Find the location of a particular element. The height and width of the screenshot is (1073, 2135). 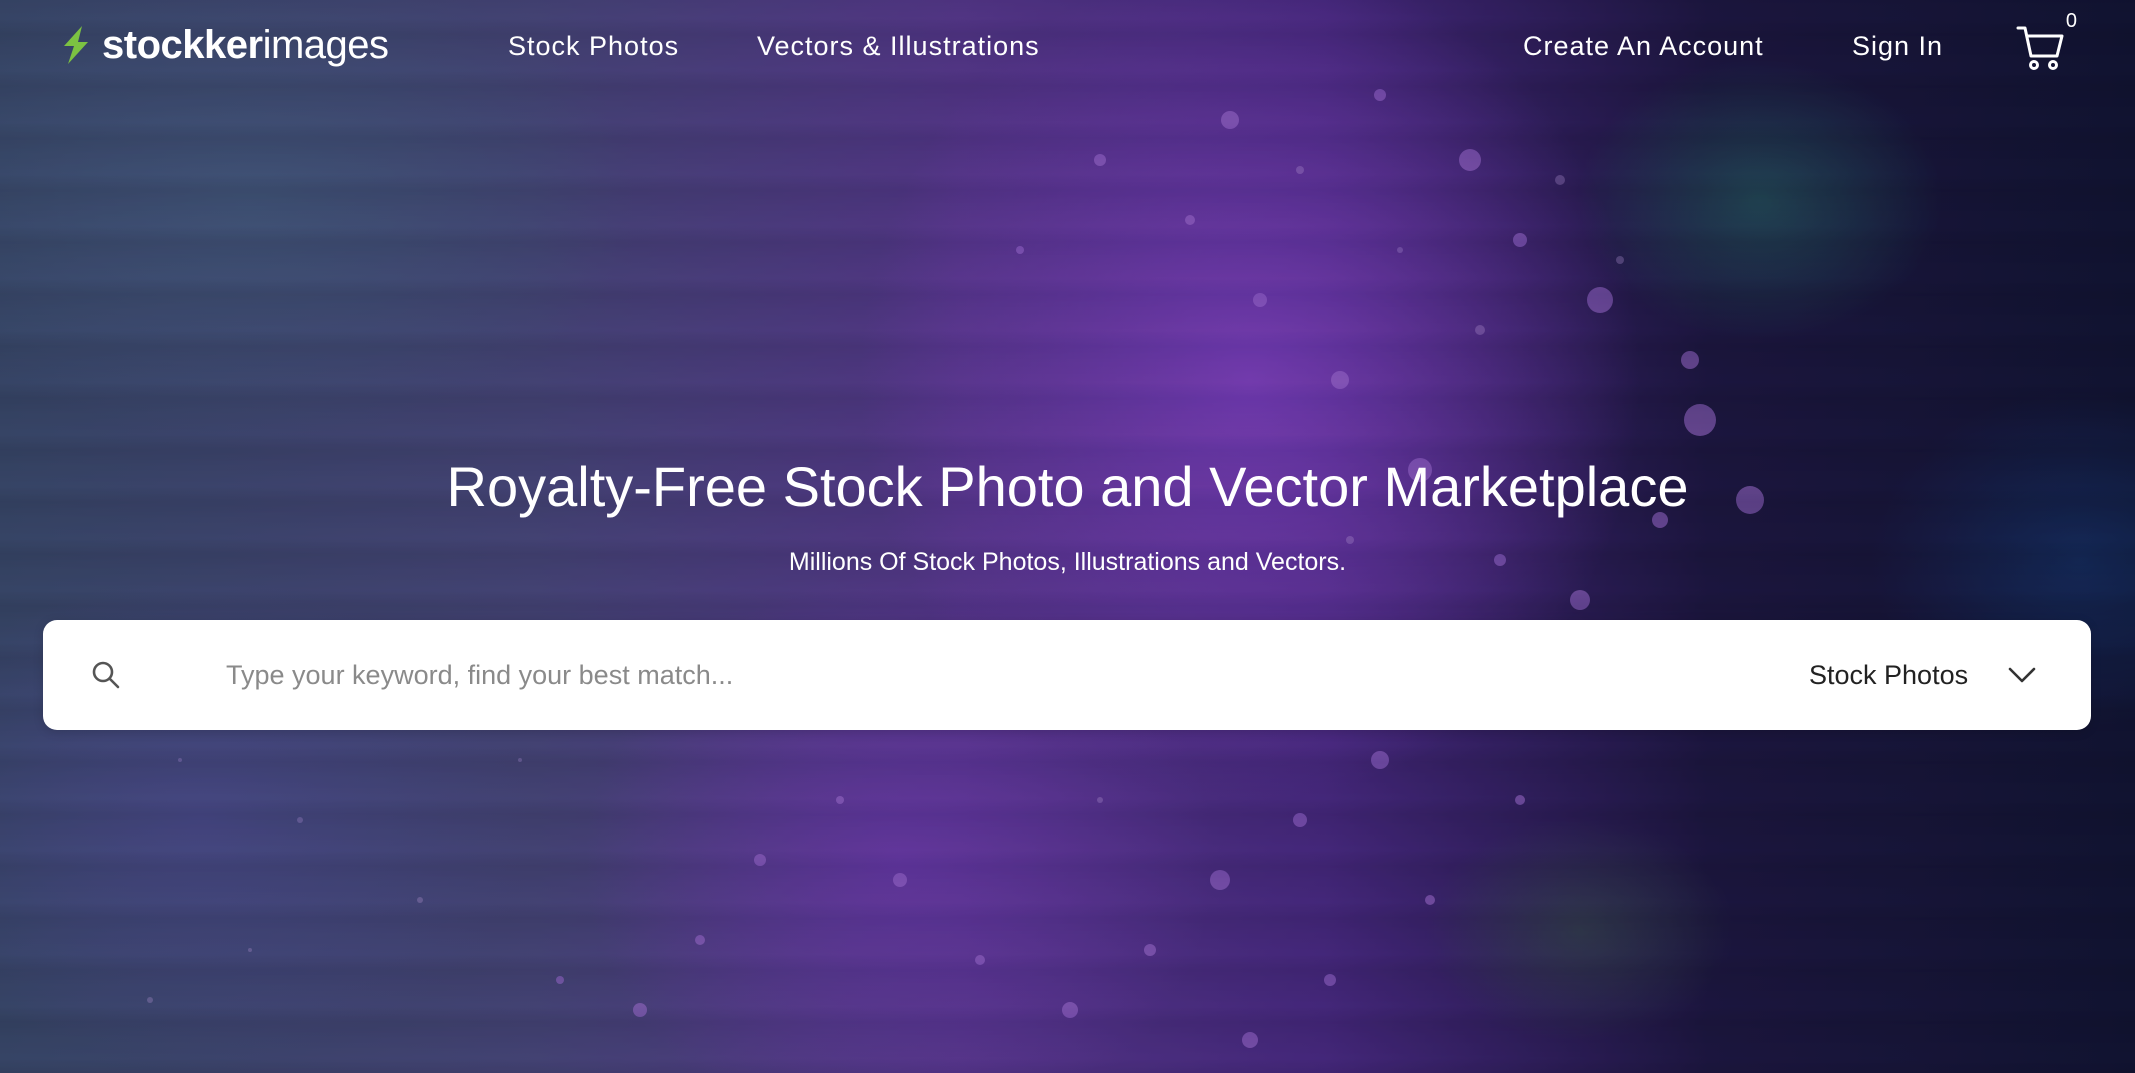

cart-icon is located at coordinates (2040, 48).